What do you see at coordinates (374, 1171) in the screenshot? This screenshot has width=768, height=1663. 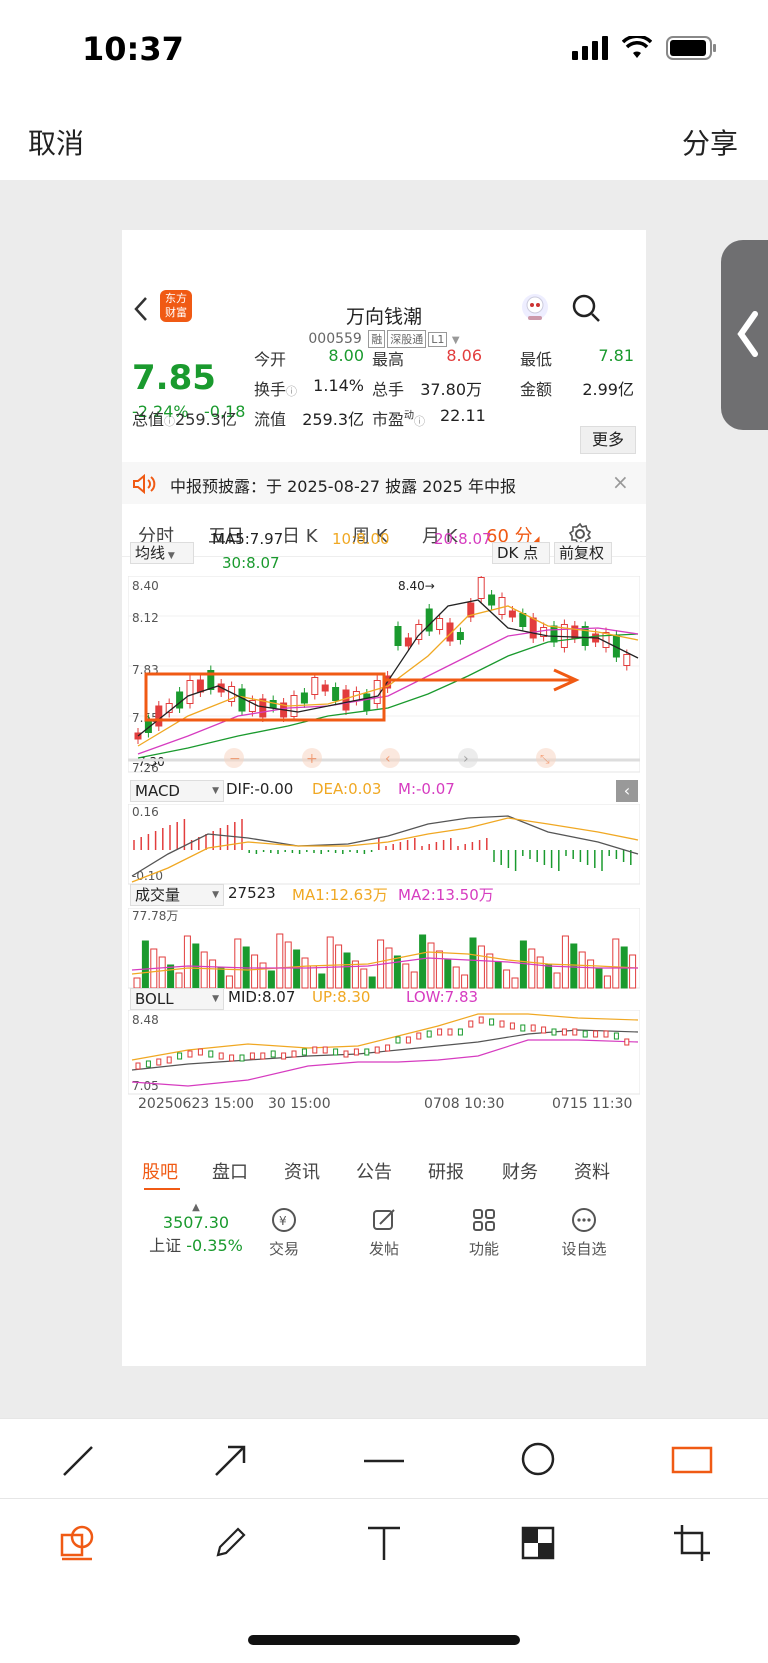 I see `tab-announcements: 公告` at bounding box center [374, 1171].